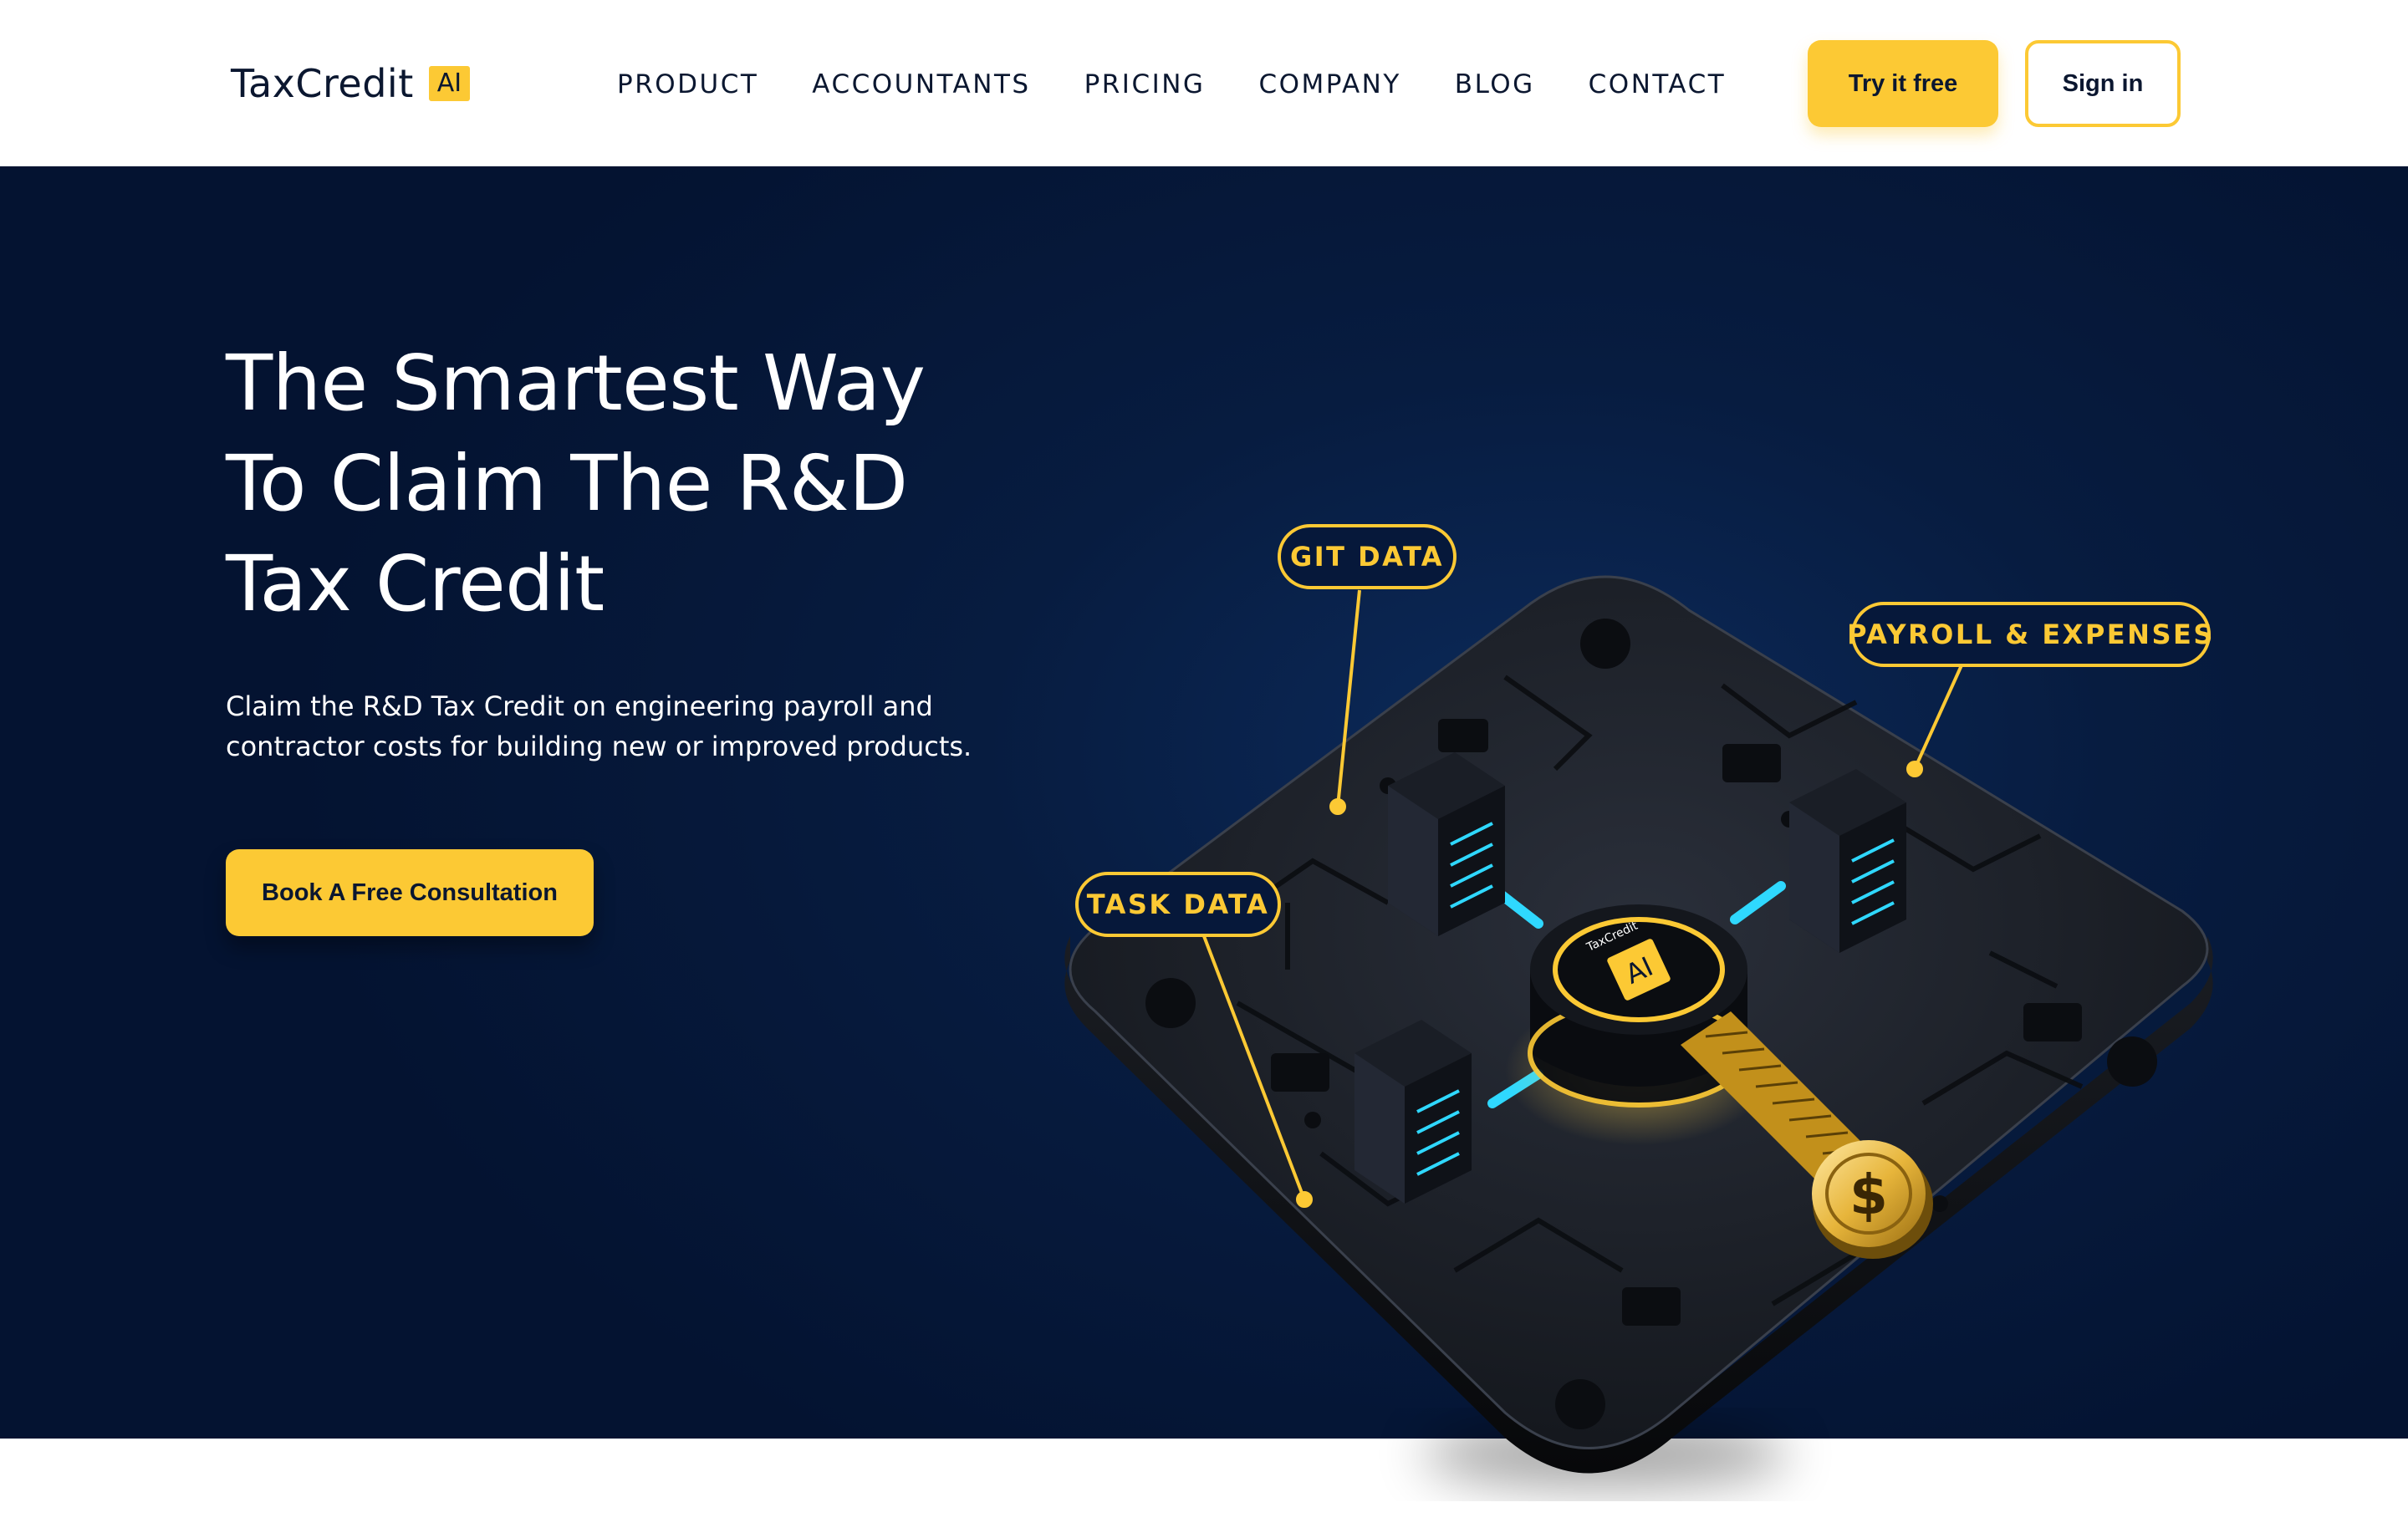  What do you see at coordinates (921, 84) in the screenshot?
I see `nav-accountants: ACCOUNTANTS` at bounding box center [921, 84].